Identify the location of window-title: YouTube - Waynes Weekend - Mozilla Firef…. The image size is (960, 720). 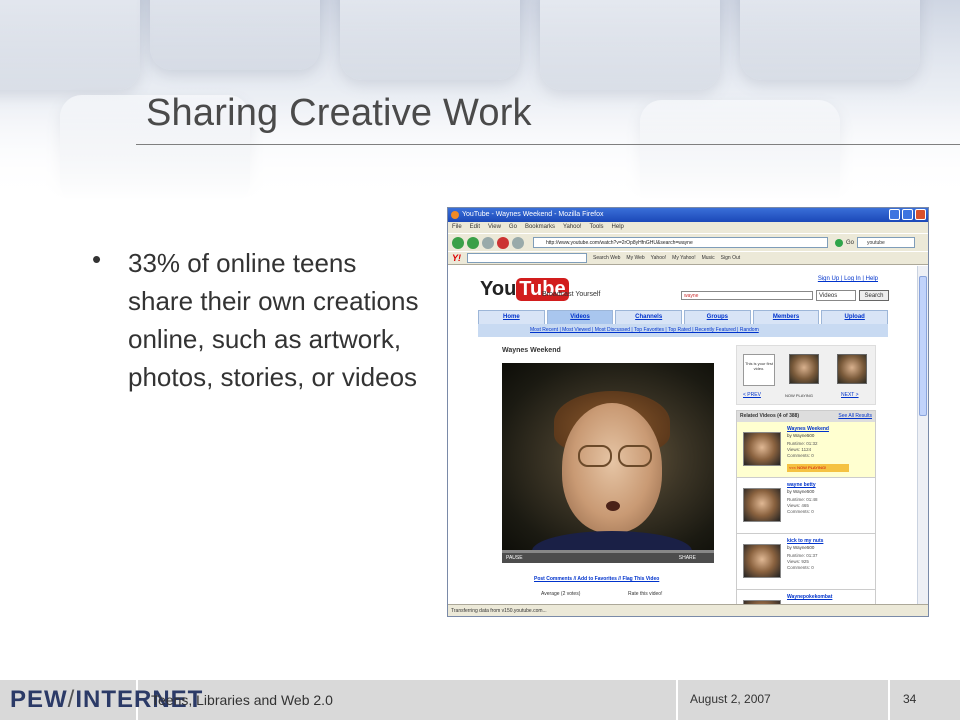
(533, 214).